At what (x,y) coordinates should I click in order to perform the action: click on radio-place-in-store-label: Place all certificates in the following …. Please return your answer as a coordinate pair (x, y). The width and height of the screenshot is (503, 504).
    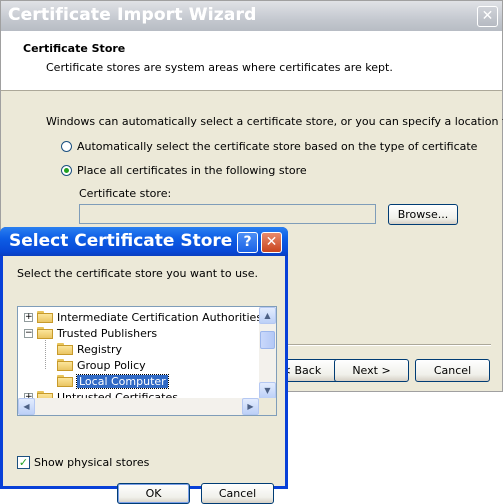
    Looking at the image, I should click on (192, 170).